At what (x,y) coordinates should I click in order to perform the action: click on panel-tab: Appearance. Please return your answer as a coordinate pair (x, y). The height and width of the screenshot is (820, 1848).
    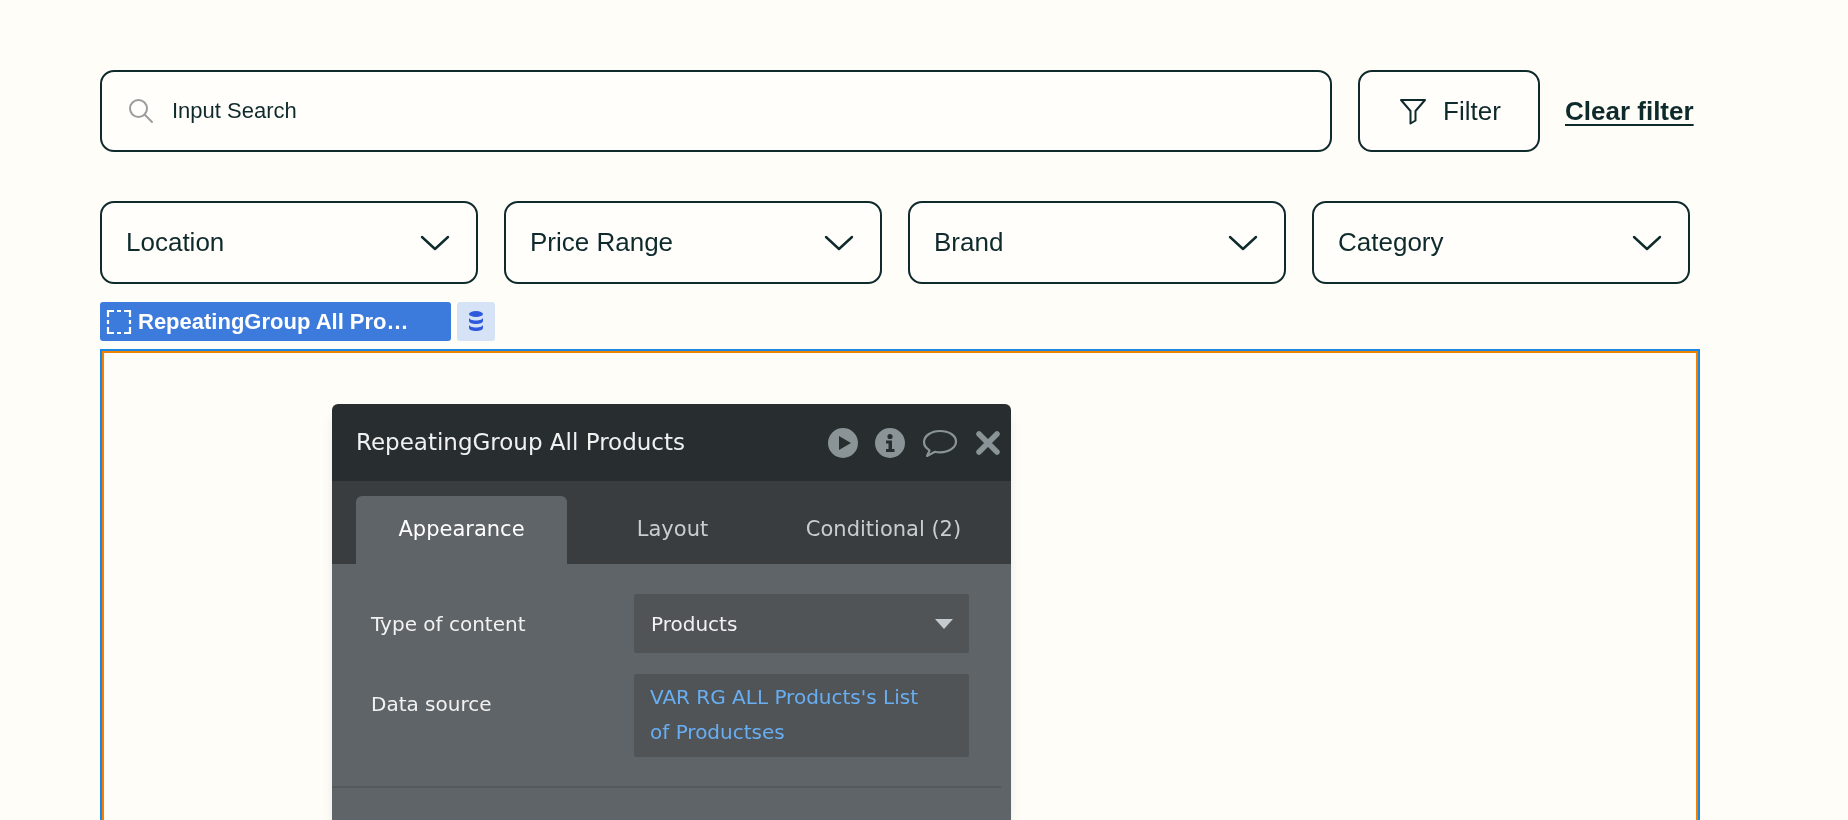
    Looking at the image, I should click on (461, 530).